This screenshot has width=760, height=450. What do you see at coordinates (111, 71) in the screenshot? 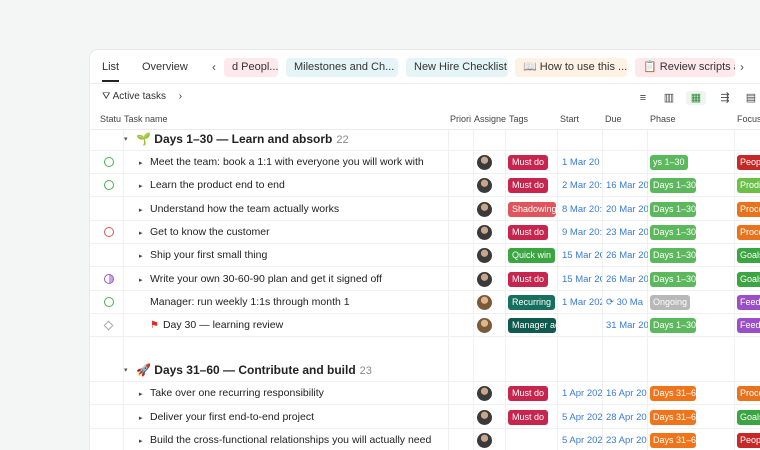
I see `tab-list: List` at bounding box center [111, 71].